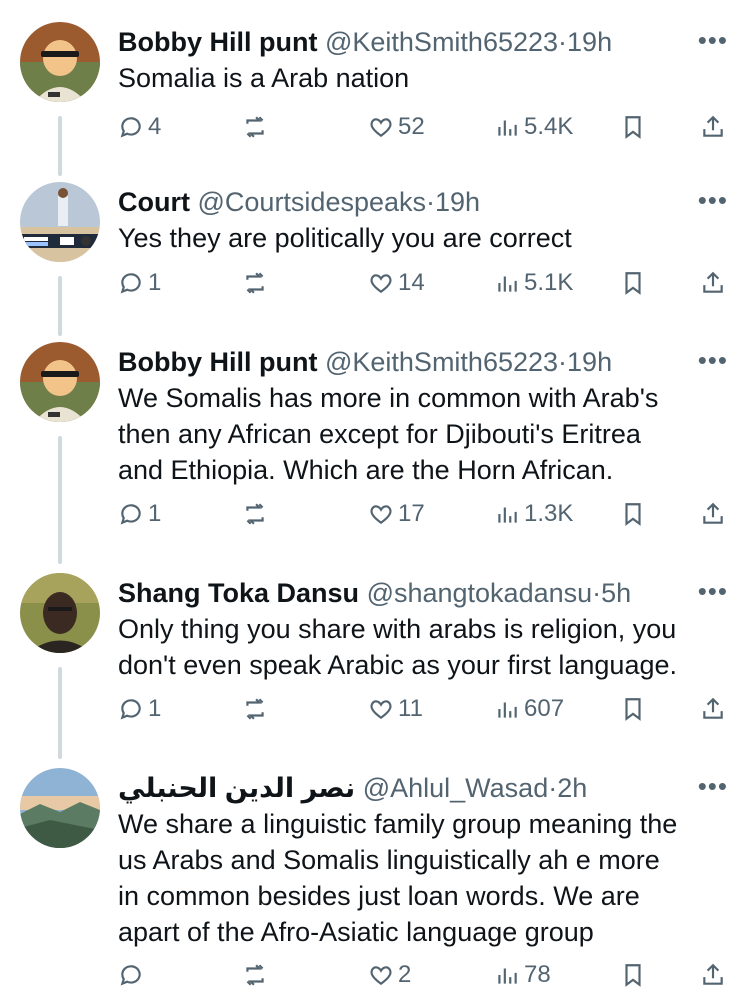  I want to click on action-bar: 1 11 607, so click(424, 709).